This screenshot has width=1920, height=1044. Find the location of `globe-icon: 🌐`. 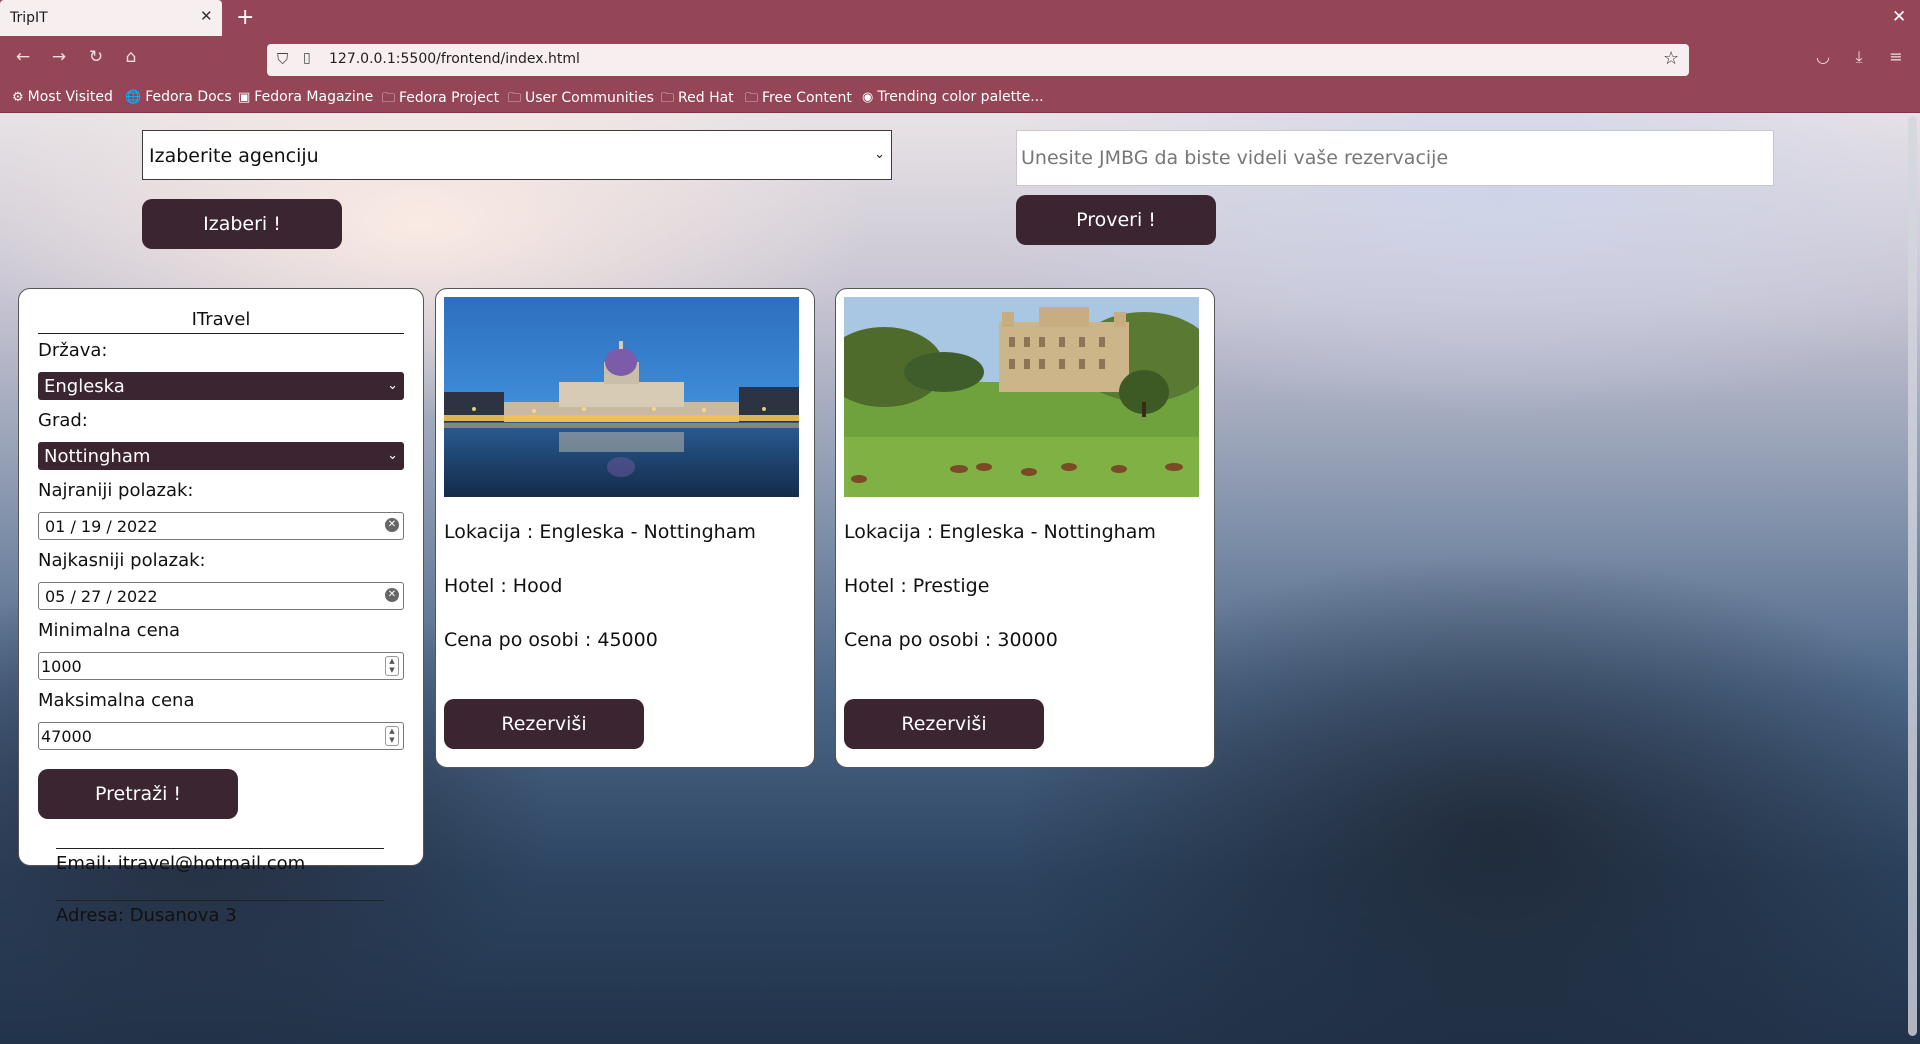

globe-icon: 🌐 is located at coordinates (133, 97).